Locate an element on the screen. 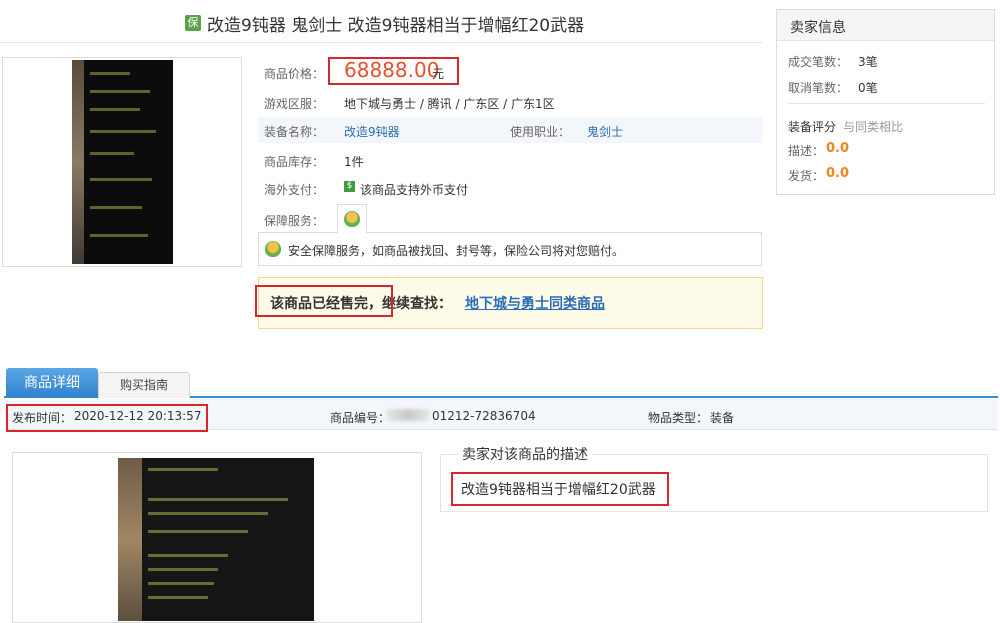  deals-label: 成交笔数： is located at coordinates (818, 62).